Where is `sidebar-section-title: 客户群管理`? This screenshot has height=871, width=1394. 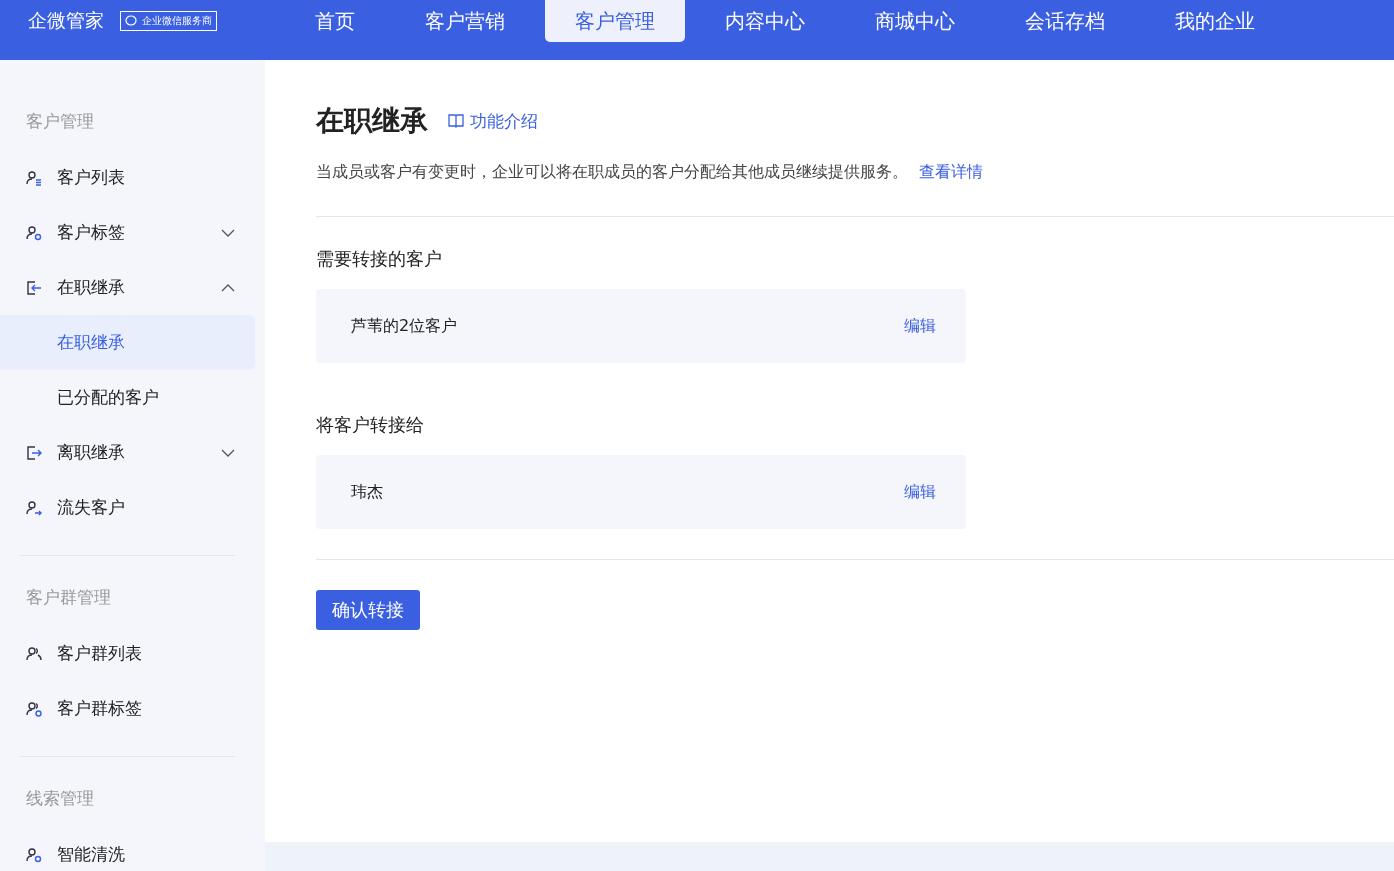 sidebar-section-title: 客户群管理 is located at coordinates (68, 597).